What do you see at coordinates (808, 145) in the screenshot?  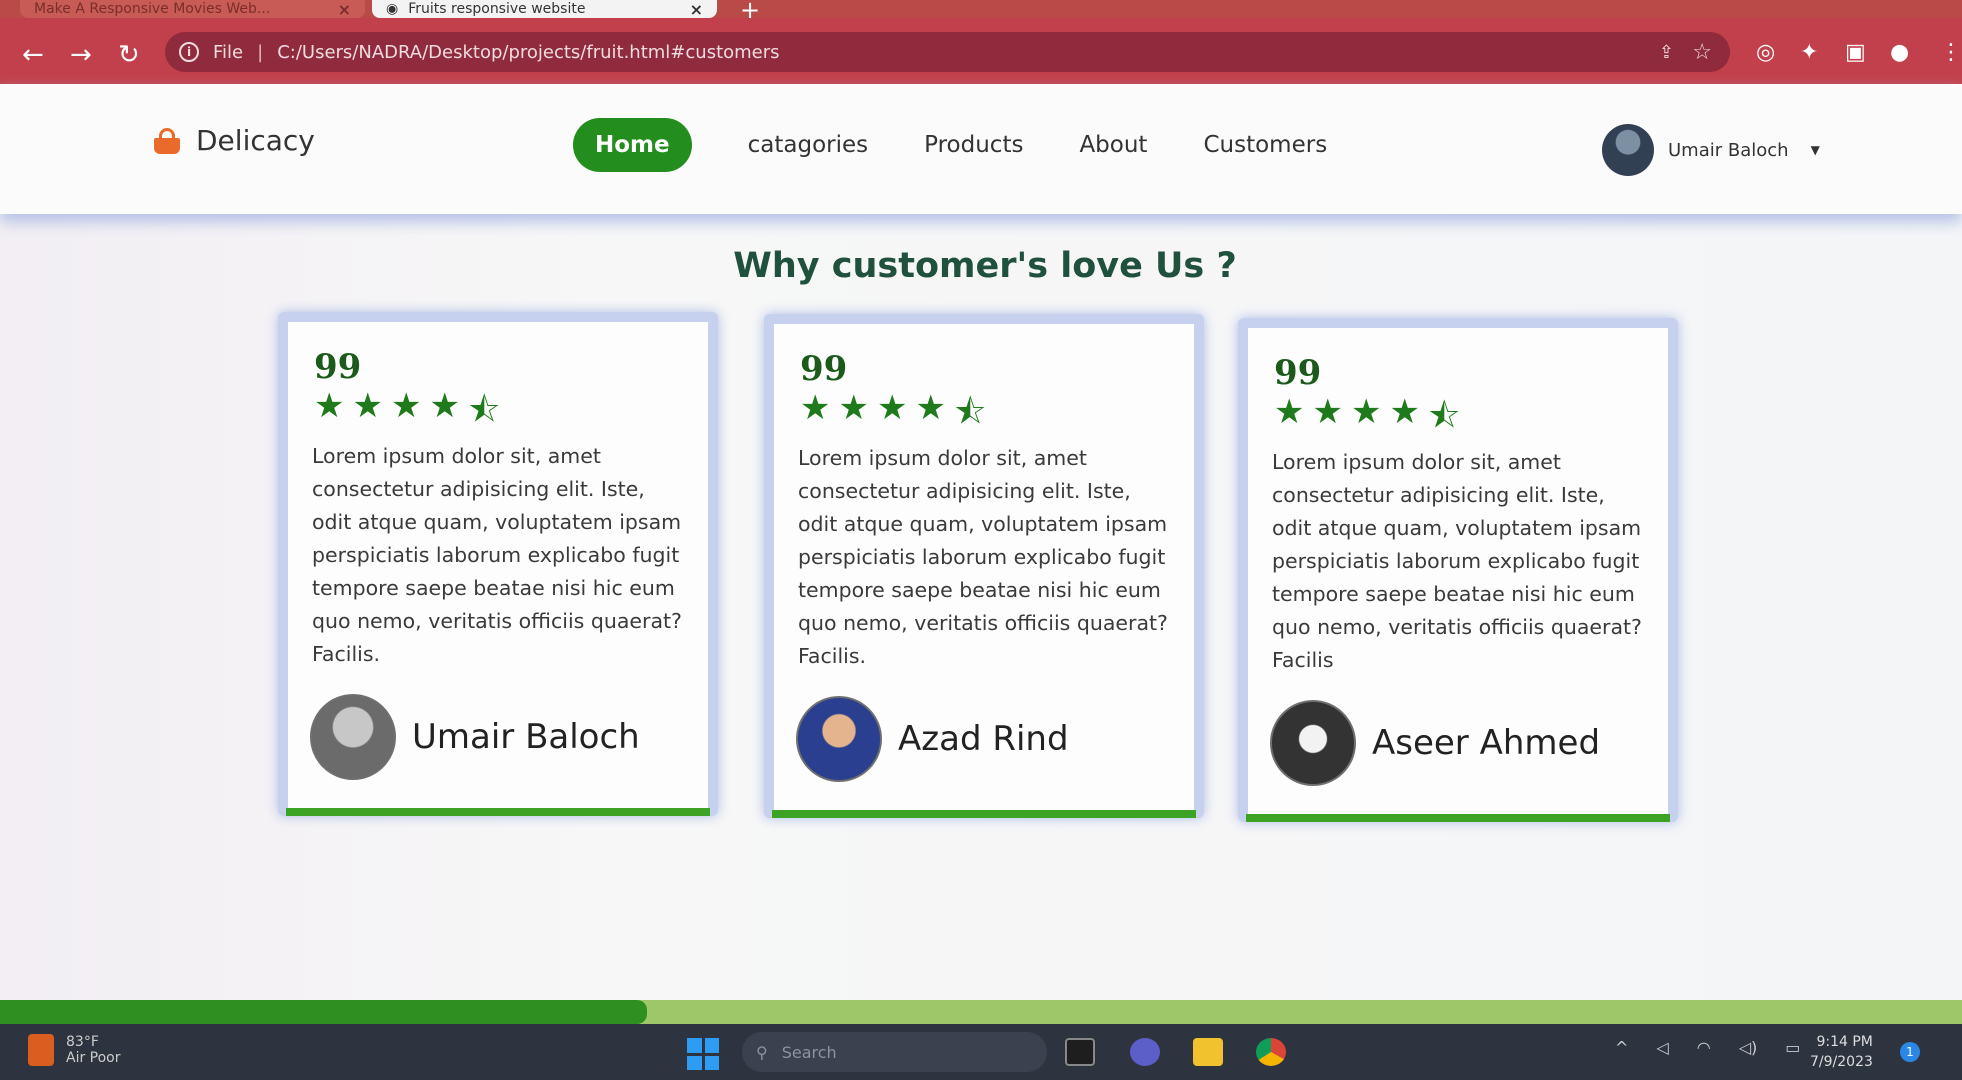 I see `nav-categories: catagories` at bounding box center [808, 145].